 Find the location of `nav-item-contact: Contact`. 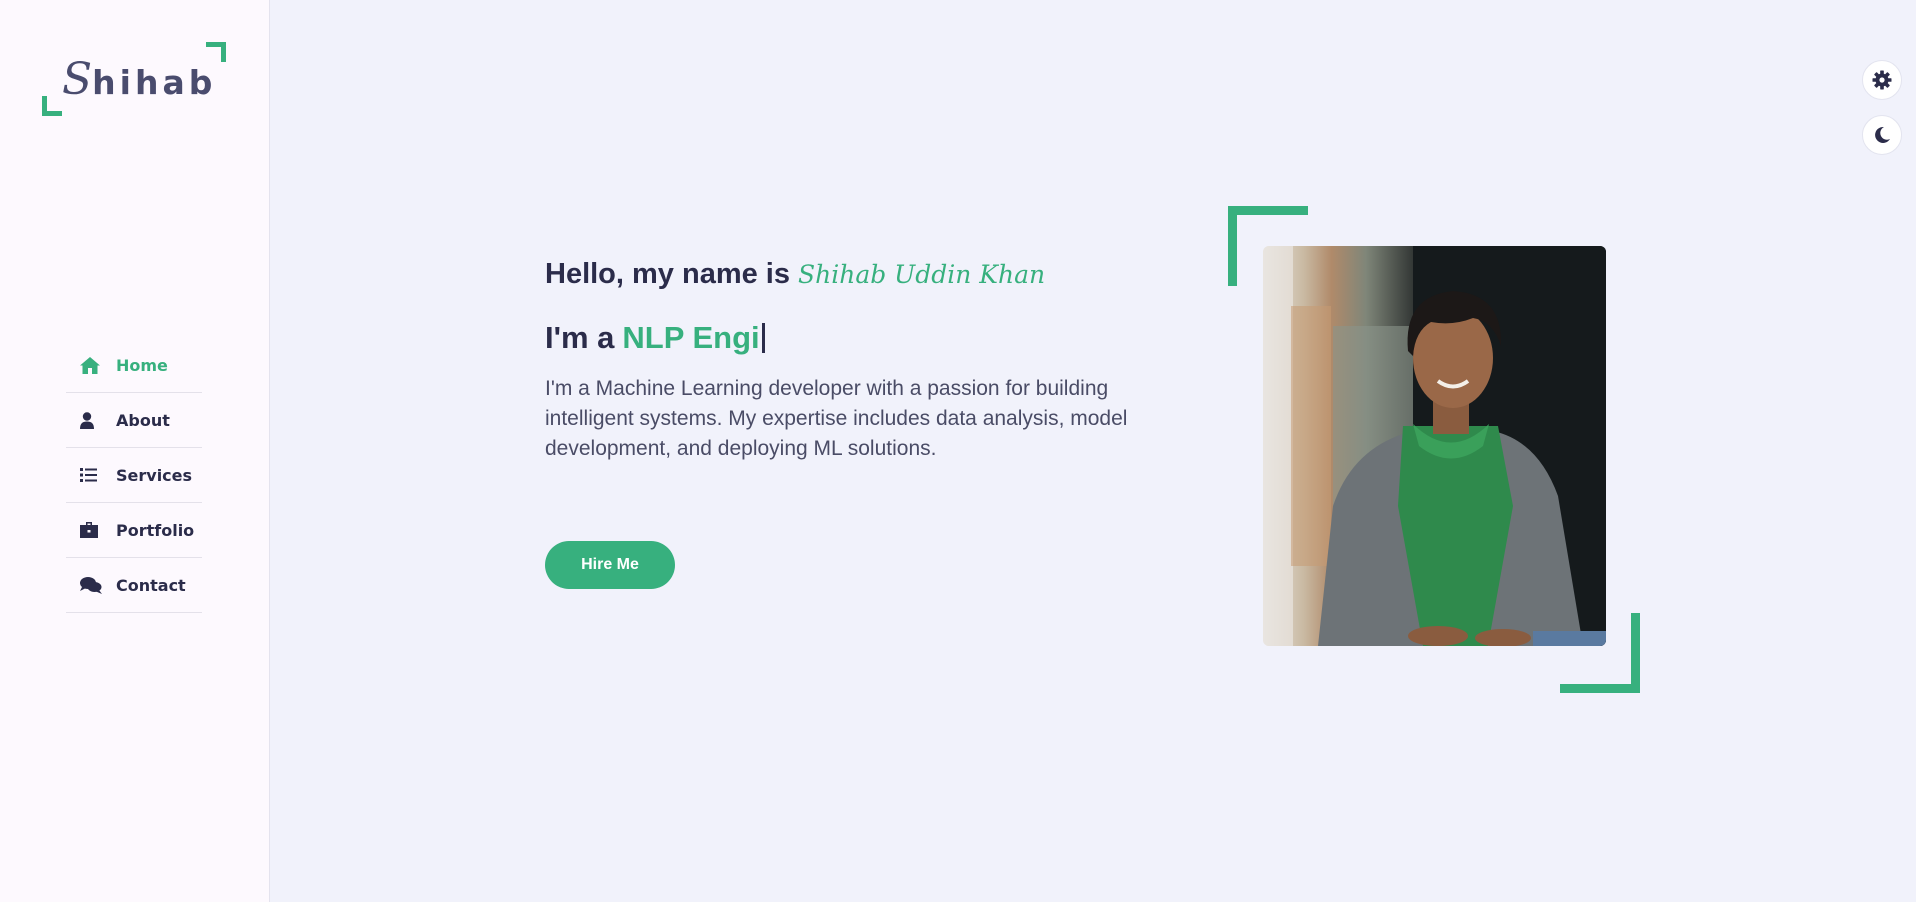

nav-item-contact: Contact is located at coordinates (134, 585).